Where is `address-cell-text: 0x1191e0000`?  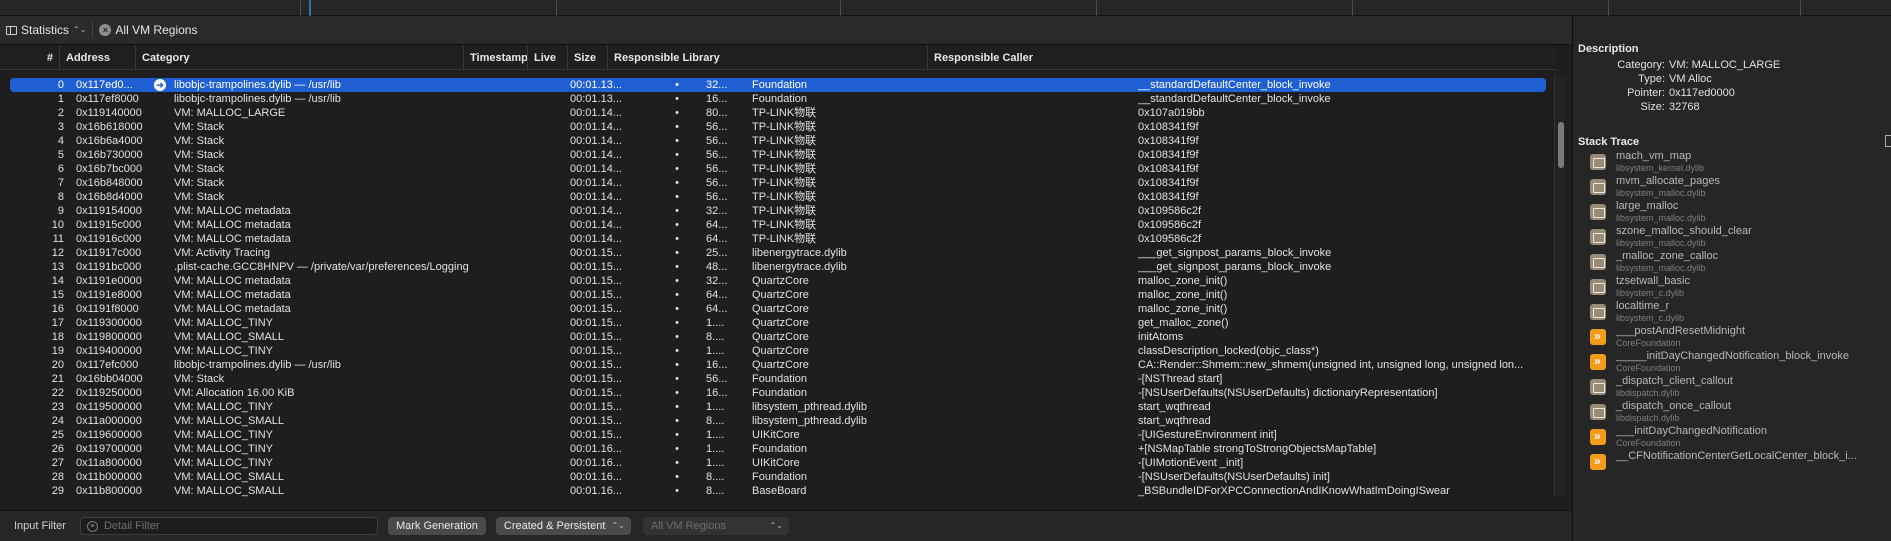 address-cell-text: 0x1191e0000 is located at coordinates (109, 281).